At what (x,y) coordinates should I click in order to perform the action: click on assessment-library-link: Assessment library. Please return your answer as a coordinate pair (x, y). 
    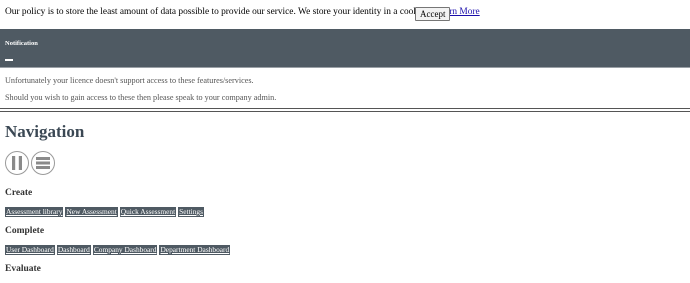
    Looking at the image, I should click on (34, 212).